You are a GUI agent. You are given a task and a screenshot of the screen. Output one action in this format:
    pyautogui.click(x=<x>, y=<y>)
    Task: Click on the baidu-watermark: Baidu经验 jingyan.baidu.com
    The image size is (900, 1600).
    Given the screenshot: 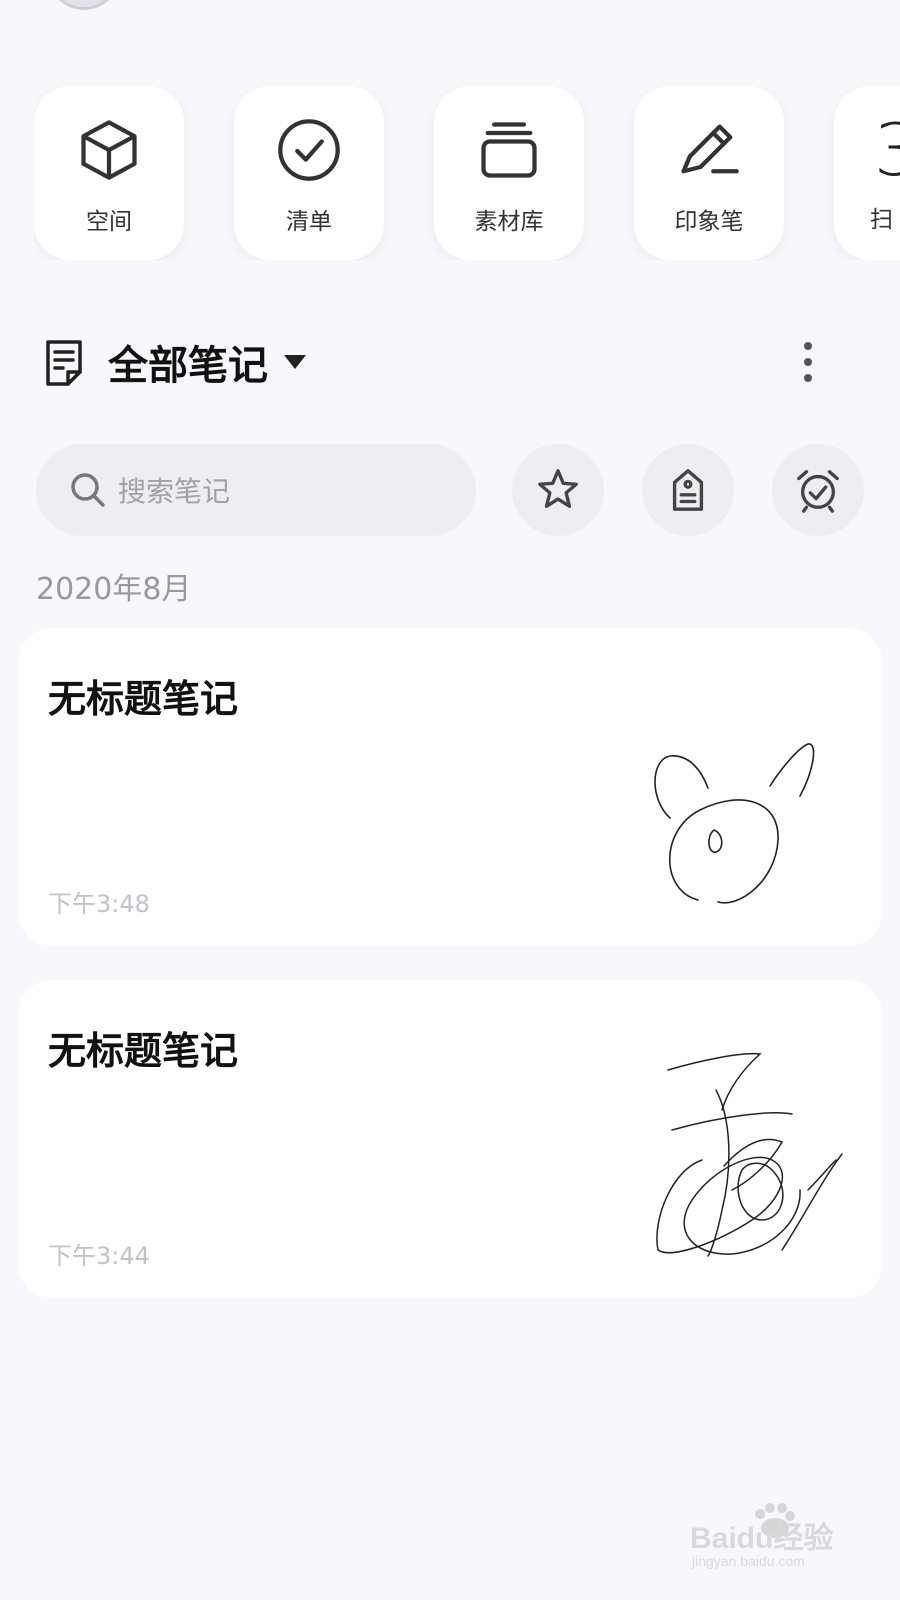 What is the action you would take?
    pyautogui.click(x=775, y=1535)
    